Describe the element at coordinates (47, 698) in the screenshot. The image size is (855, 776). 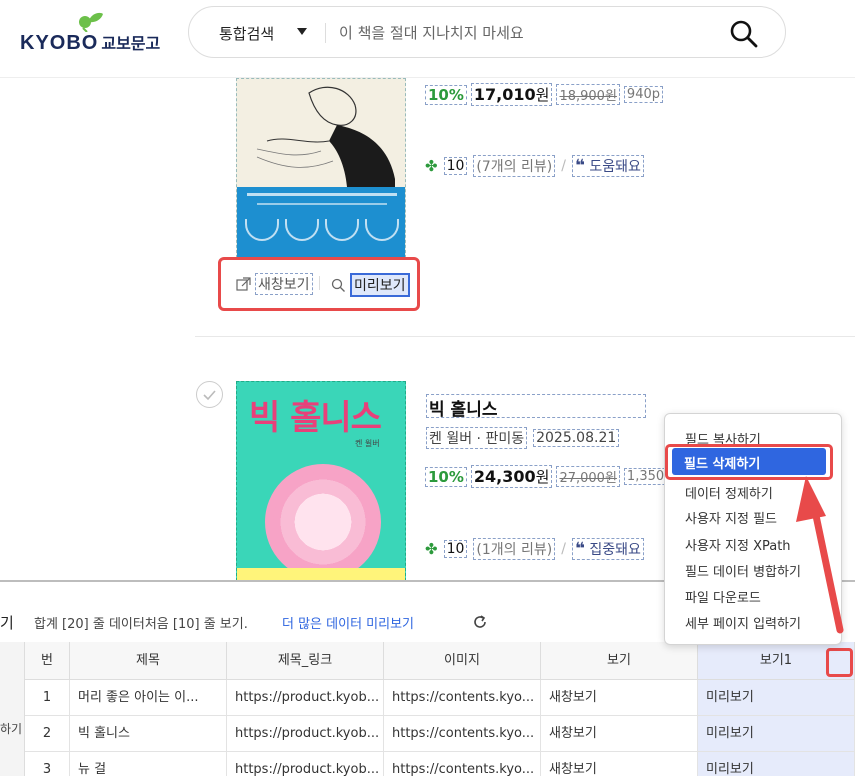
I see `table-cell: 1` at that location.